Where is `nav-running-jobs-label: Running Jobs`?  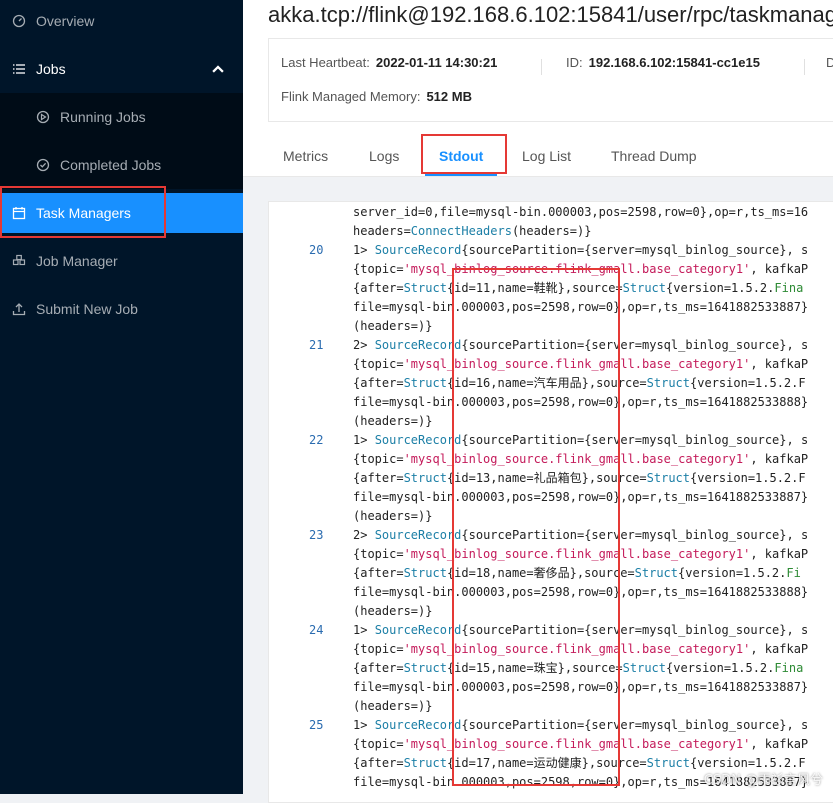
nav-running-jobs-label: Running Jobs is located at coordinates (103, 117).